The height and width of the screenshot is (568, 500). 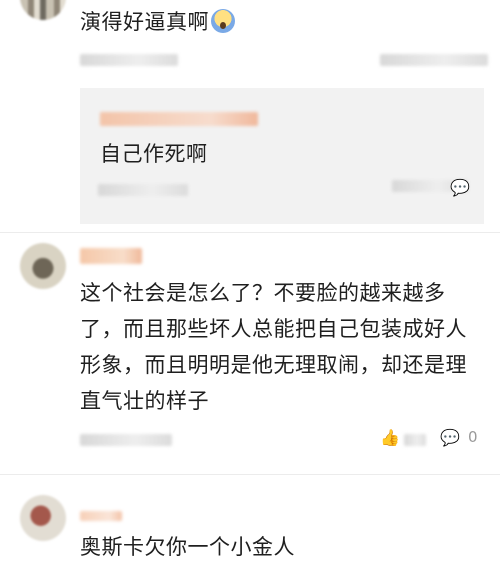 What do you see at coordinates (144, 401) in the screenshot?
I see `comment-text-line: 直气壮的样子` at bounding box center [144, 401].